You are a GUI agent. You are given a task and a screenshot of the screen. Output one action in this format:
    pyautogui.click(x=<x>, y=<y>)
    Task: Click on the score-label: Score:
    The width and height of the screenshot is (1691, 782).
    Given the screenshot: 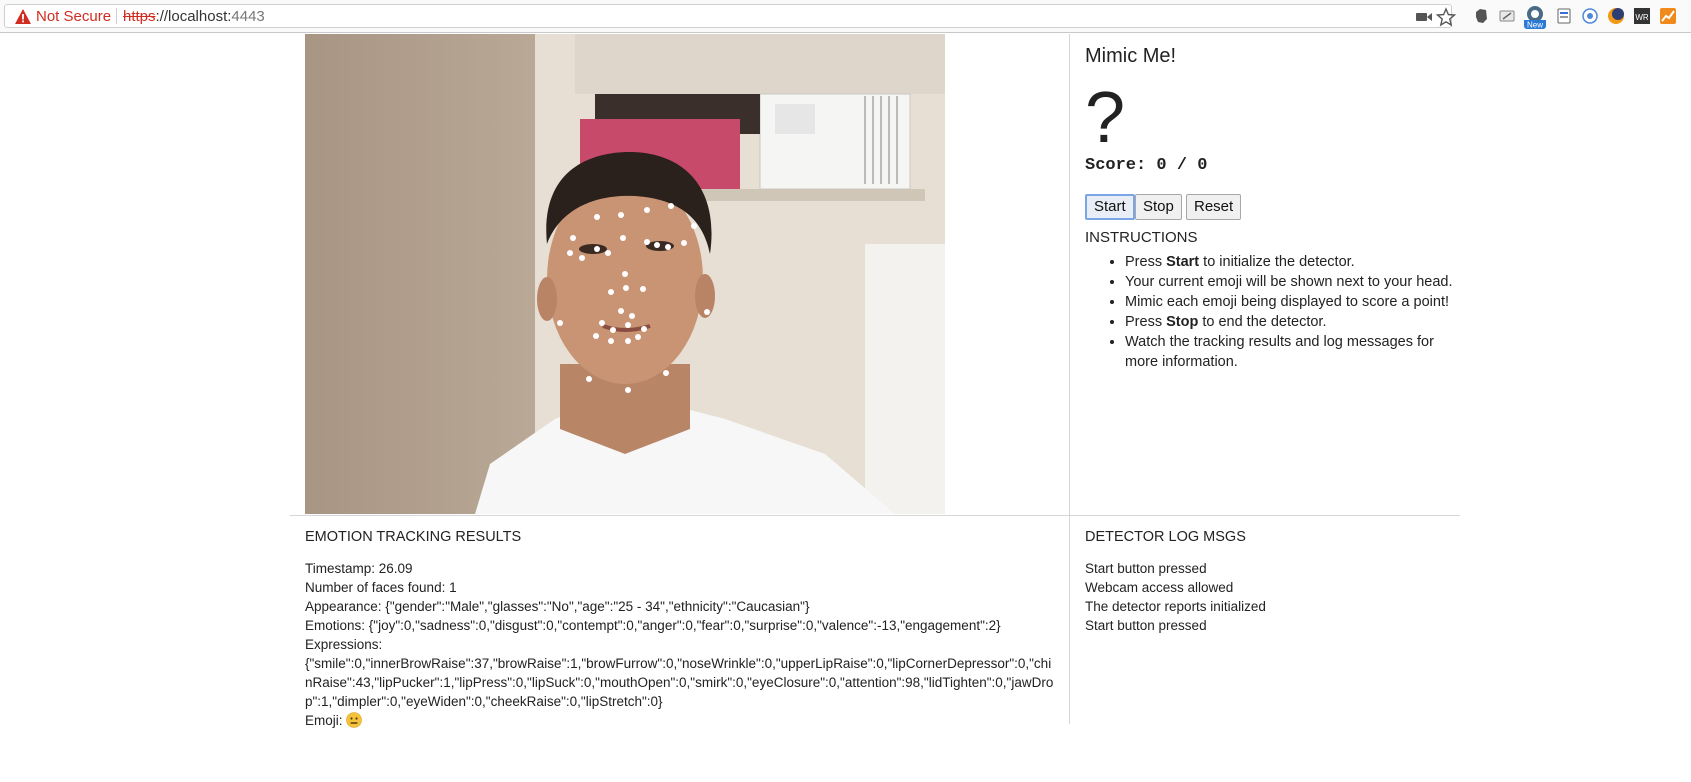 What is the action you would take?
    pyautogui.click(x=1116, y=165)
    